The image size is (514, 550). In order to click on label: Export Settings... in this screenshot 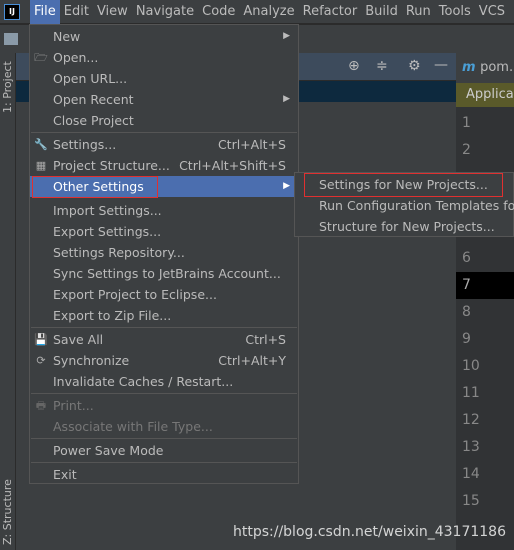, I will do `click(107, 231)`.